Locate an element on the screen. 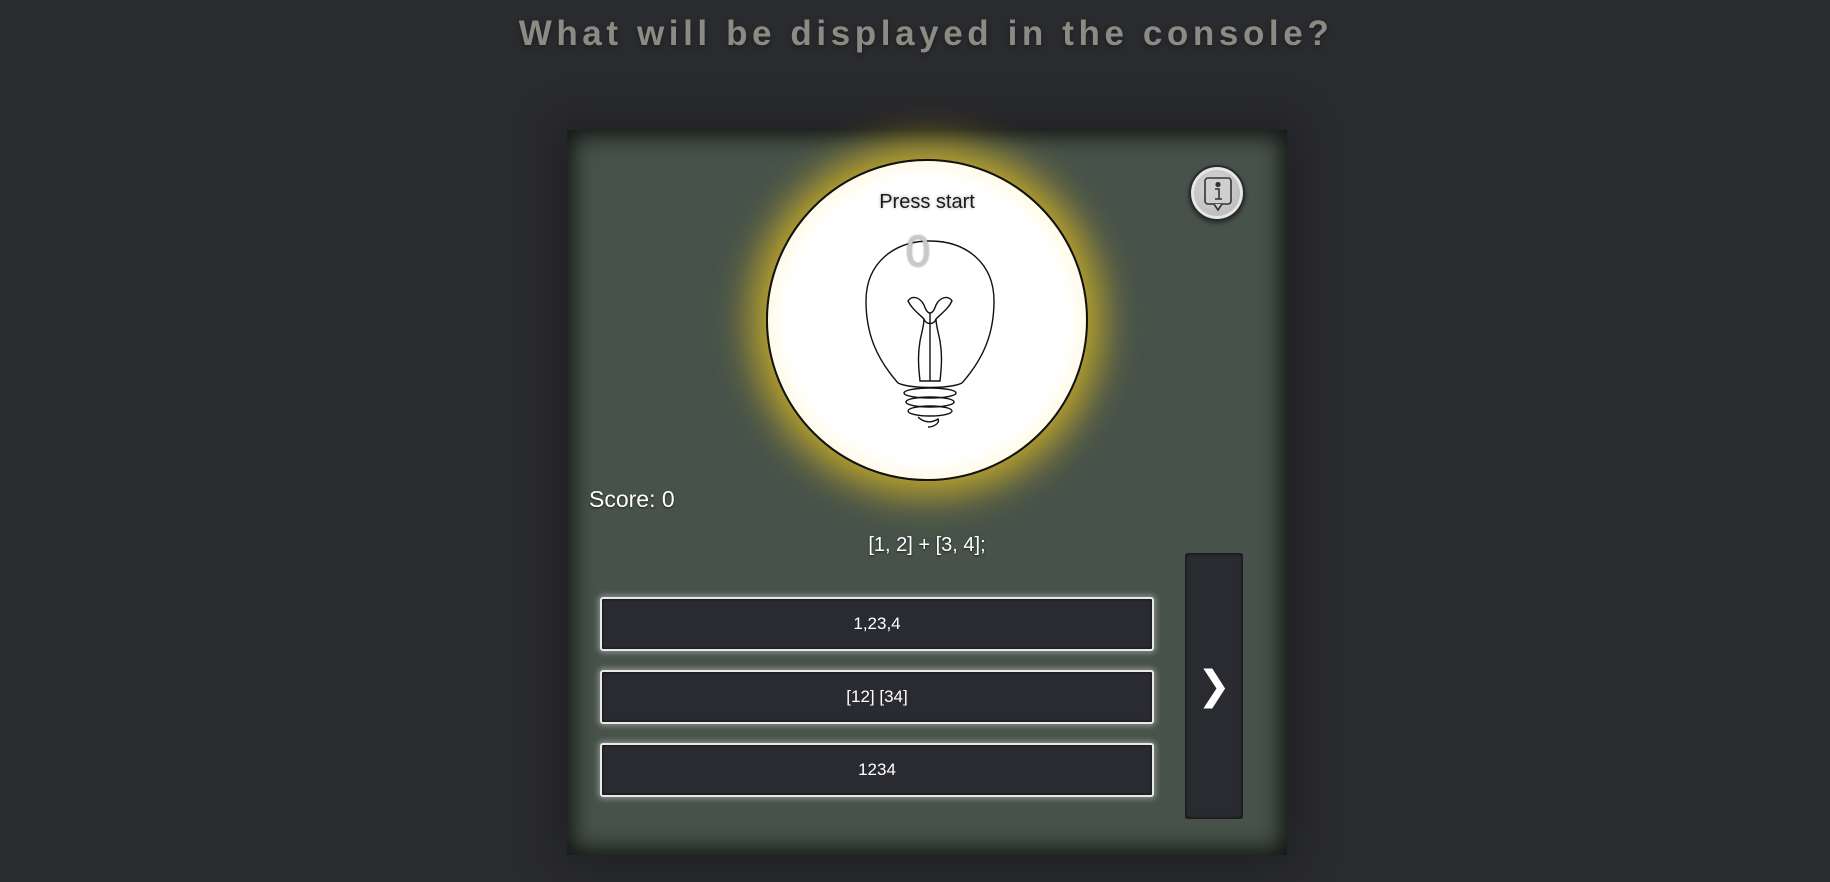 Image resolution: width=1830 pixels, height=882 pixels. next-question-button: ❯ is located at coordinates (1214, 686).